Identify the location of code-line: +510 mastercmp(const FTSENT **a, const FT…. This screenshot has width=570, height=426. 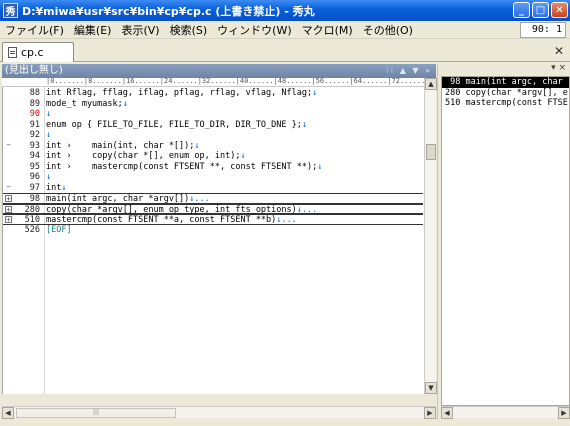
(213, 219).